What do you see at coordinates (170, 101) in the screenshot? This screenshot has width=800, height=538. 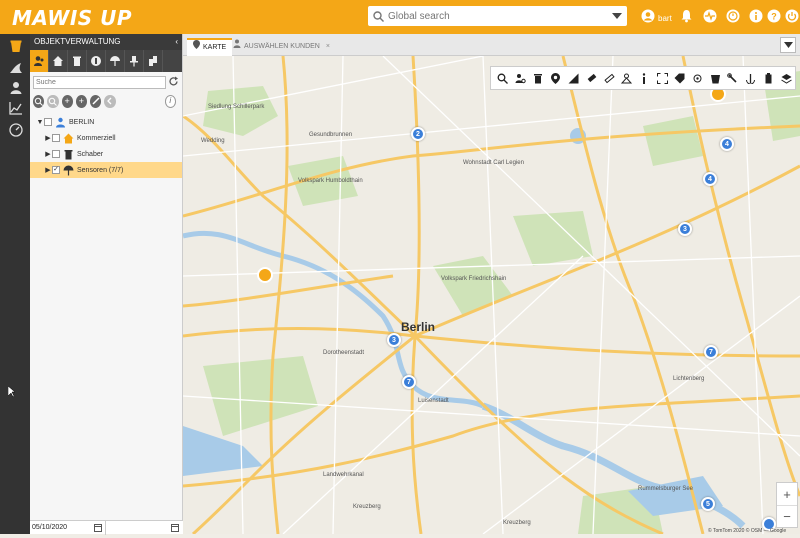 I see `info-icon: i` at bounding box center [170, 101].